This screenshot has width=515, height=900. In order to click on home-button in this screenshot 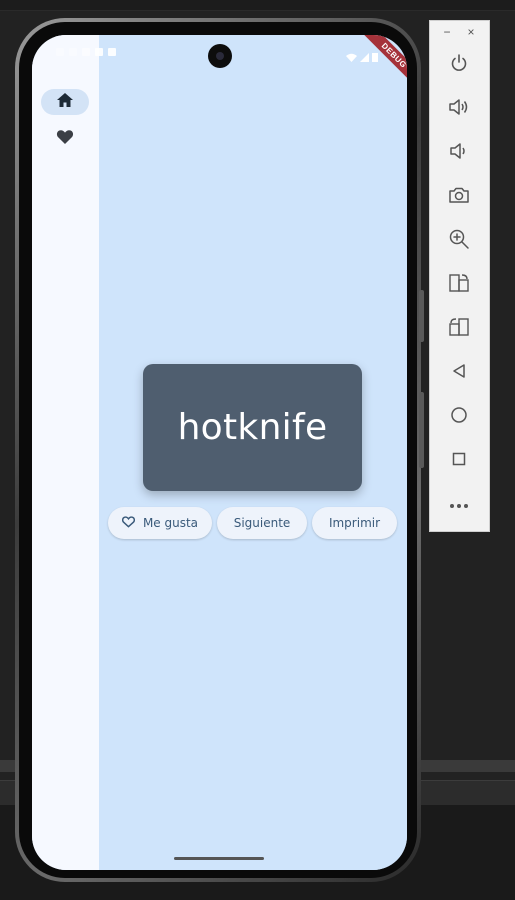, I will do `click(459, 417)`.